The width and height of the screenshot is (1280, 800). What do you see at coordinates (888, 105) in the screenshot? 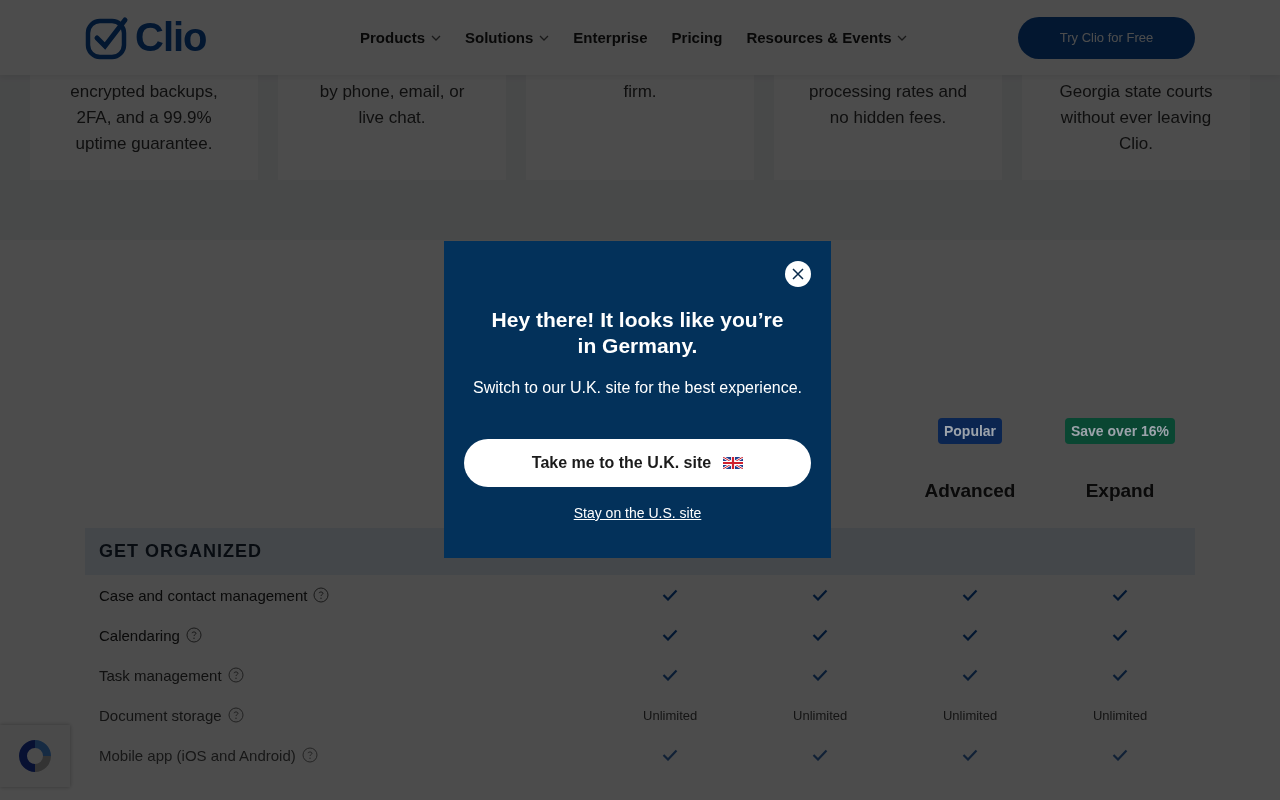
I see `feature-description: processing rates and no hidden fees.` at bounding box center [888, 105].